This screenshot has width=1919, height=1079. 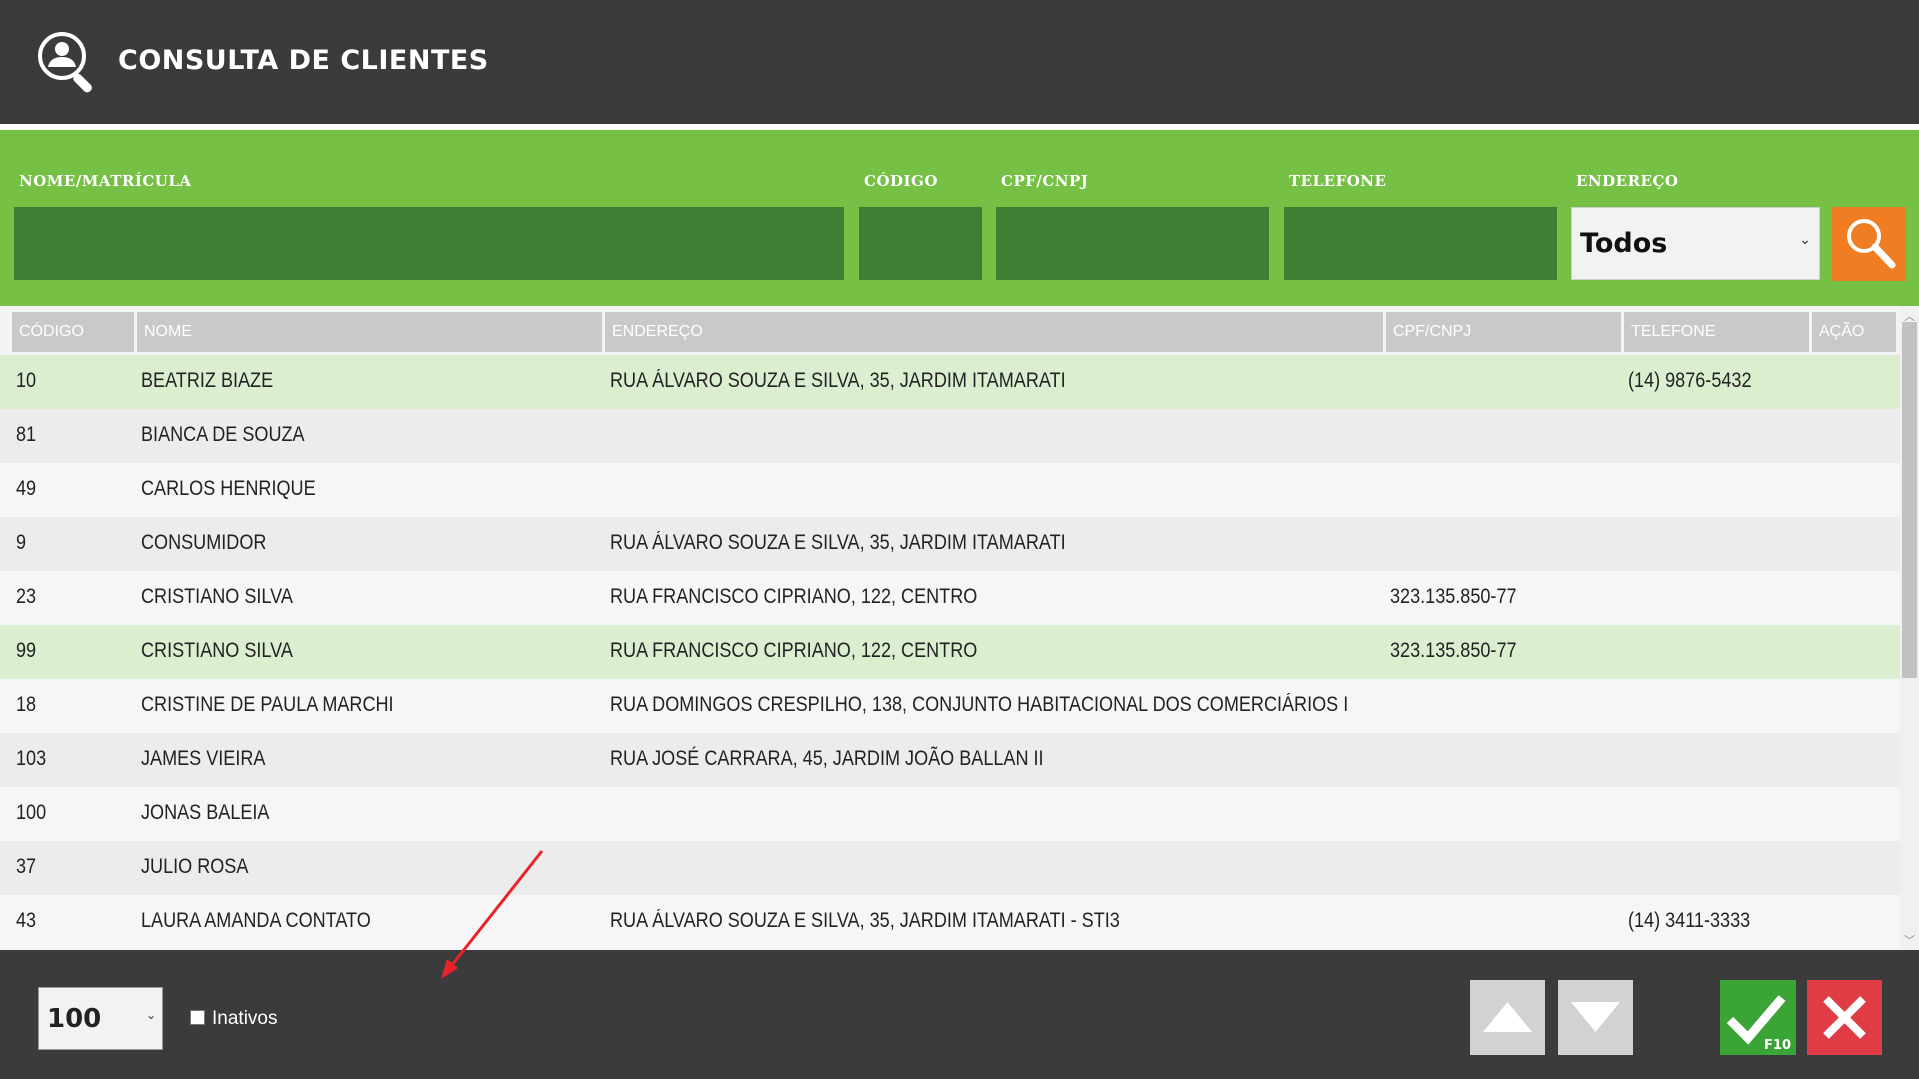 I want to click on search-icon, so click(x=1871, y=244).